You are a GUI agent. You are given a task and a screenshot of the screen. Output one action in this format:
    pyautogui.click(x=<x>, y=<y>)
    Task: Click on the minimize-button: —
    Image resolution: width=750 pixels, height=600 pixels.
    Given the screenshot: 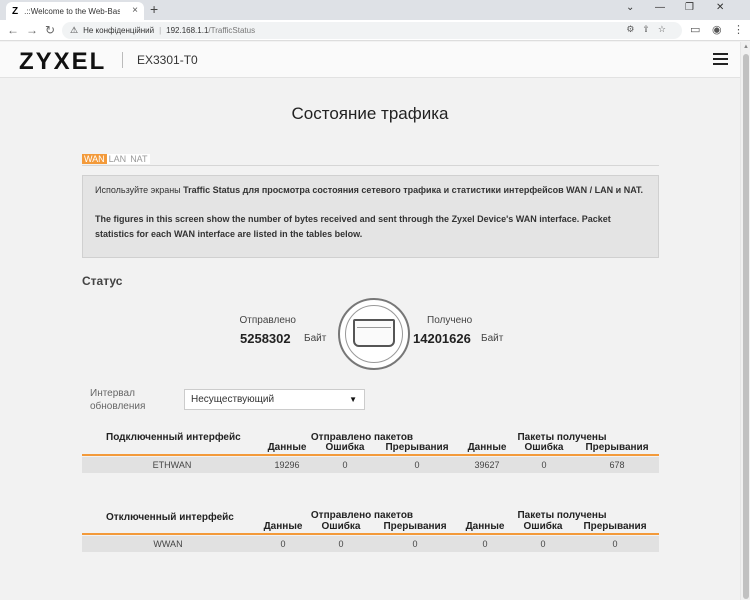 What is the action you would take?
    pyautogui.click(x=660, y=7)
    